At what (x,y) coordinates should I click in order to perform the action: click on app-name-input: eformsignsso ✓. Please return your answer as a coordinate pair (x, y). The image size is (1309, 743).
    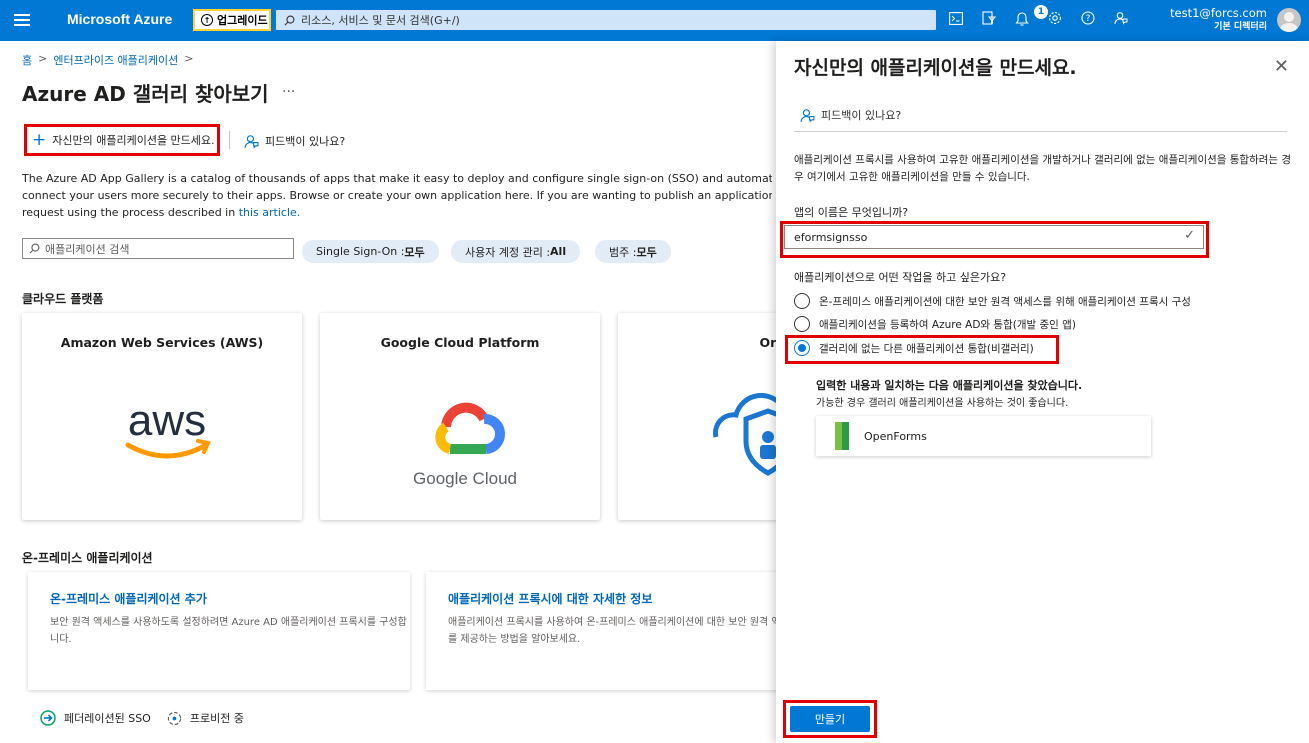
    Looking at the image, I should click on (994, 237).